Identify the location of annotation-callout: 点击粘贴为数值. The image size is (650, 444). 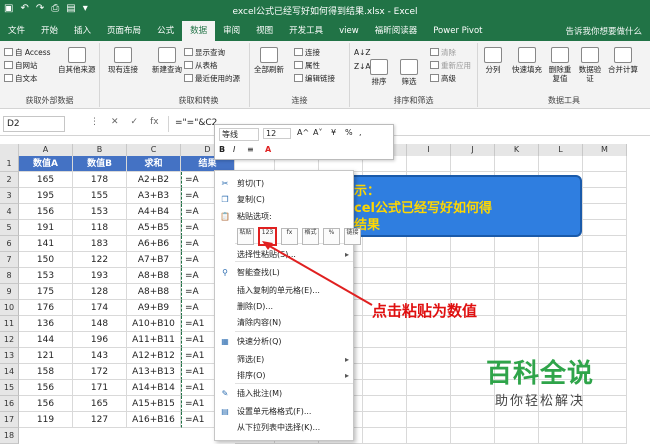
(425, 311).